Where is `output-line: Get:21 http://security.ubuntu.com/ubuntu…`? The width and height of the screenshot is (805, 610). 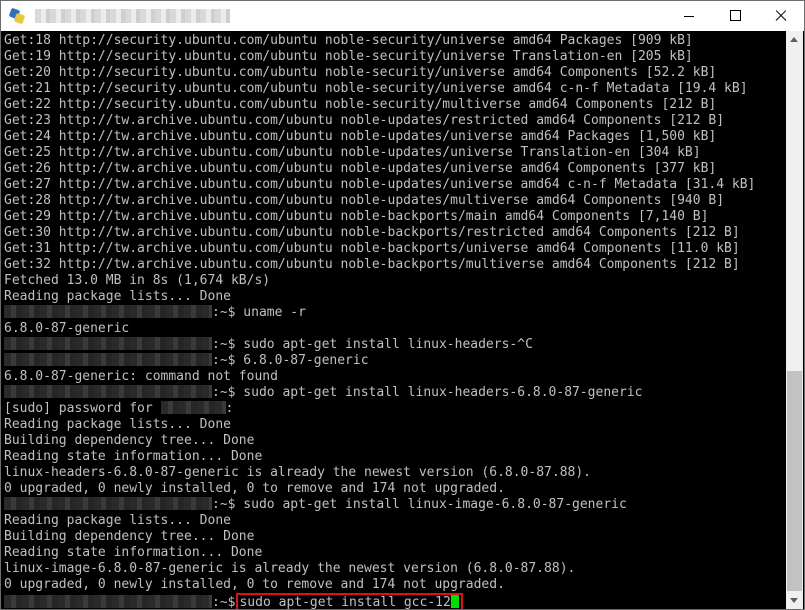
output-line: Get:21 http://security.ubuntu.com/ubuntu… is located at coordinates (376, 88).